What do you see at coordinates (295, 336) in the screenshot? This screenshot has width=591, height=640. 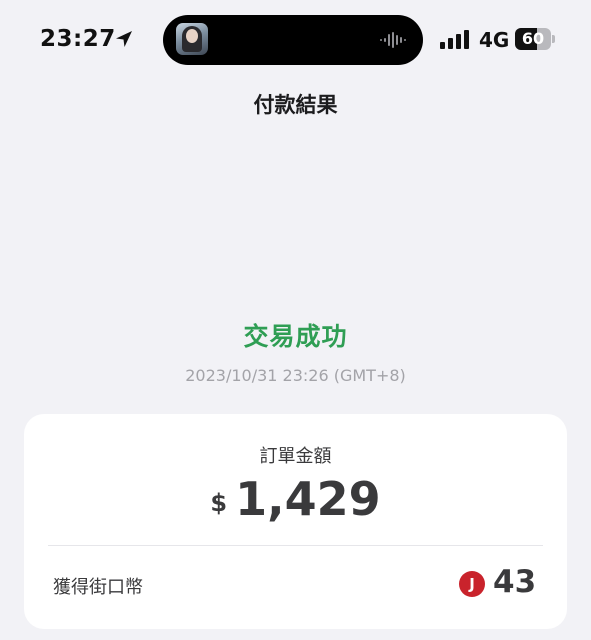 I see `transaction-status: 交易成功` at bounding box center [295, 336].